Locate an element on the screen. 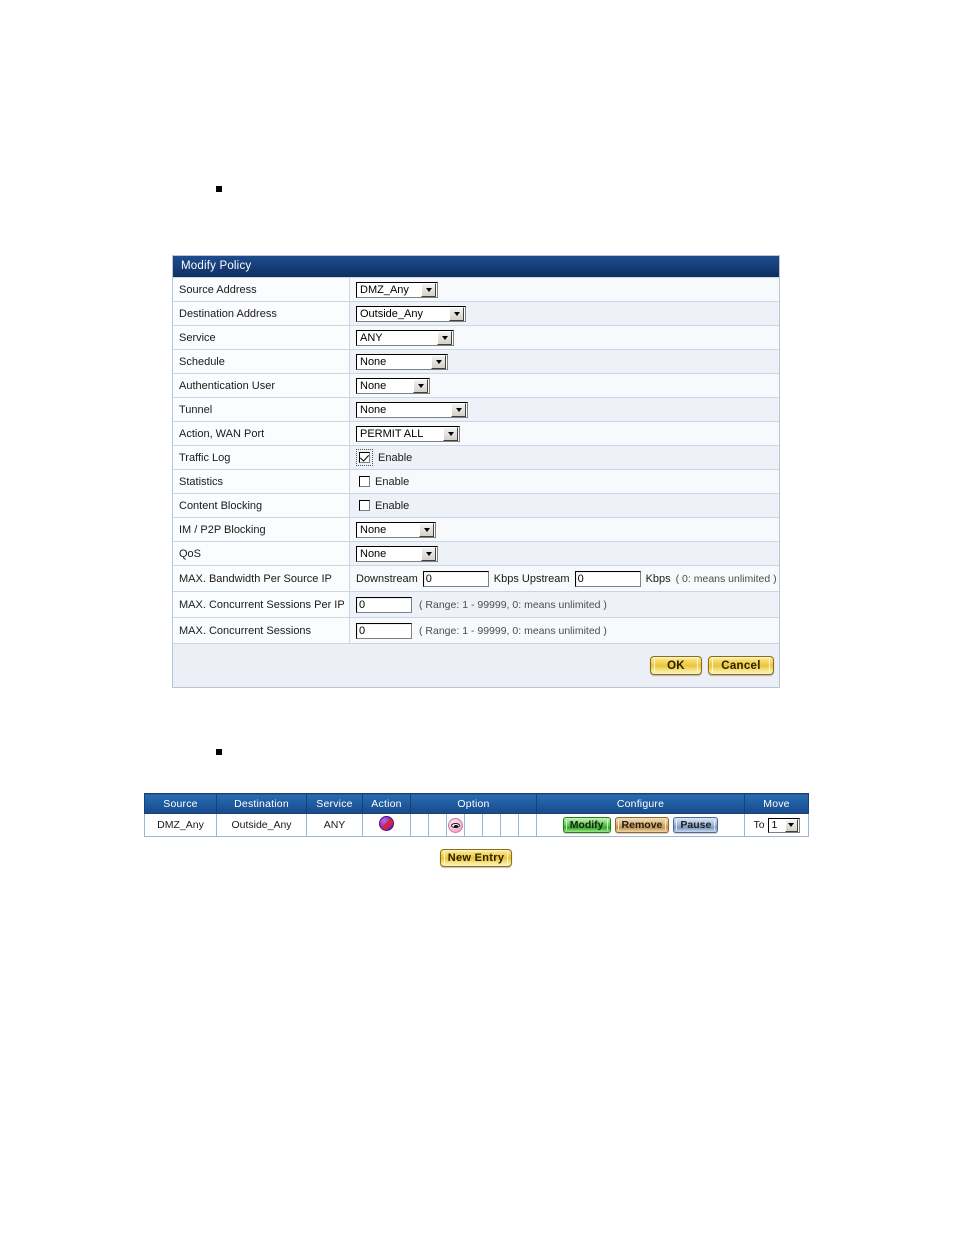 The image size is (954, 1235). schedule-select: None is located at coordinates (402, 361).